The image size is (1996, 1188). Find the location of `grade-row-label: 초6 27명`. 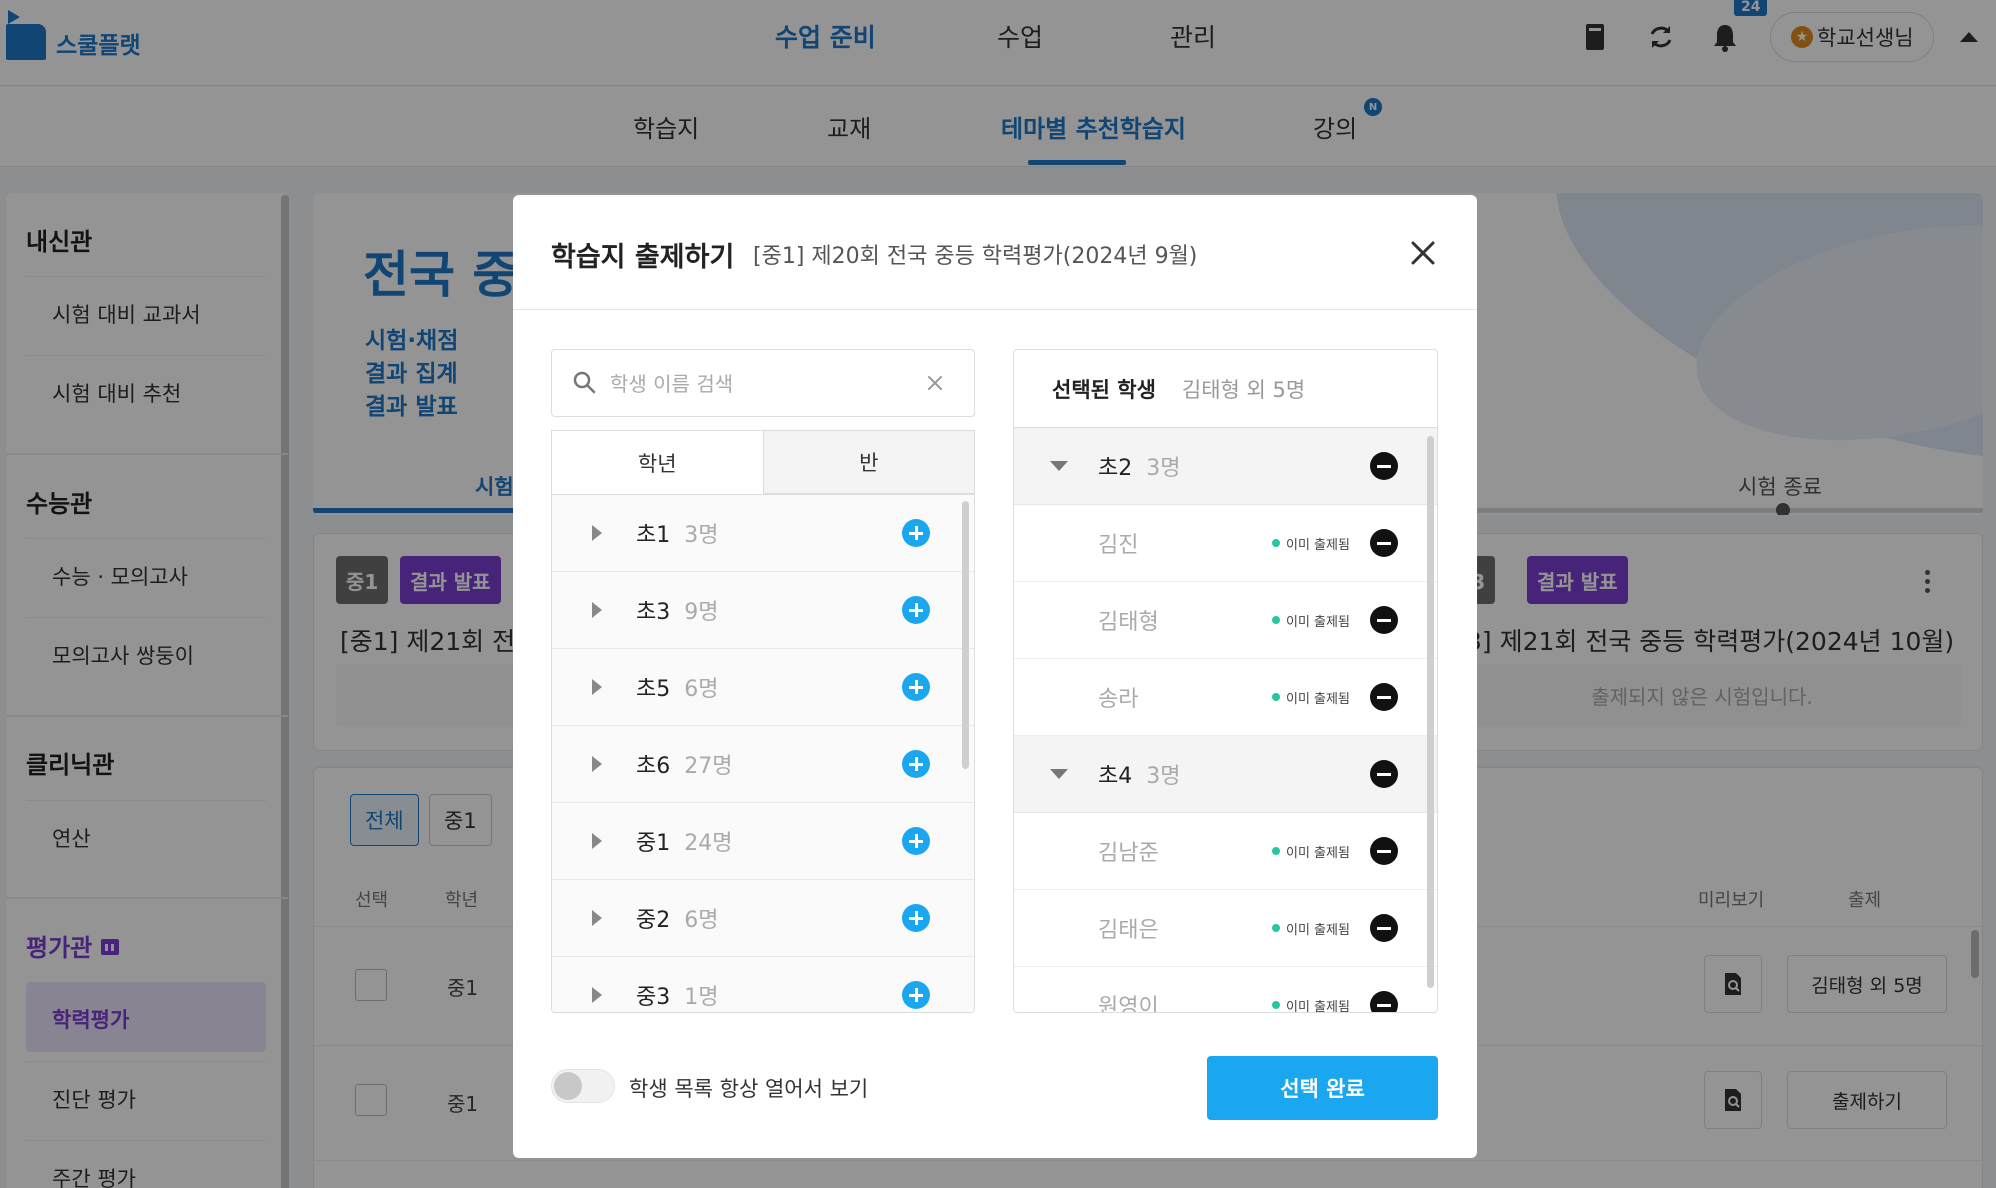

grade-row-label: 초6 27명 is located at coordinates (684, 764).